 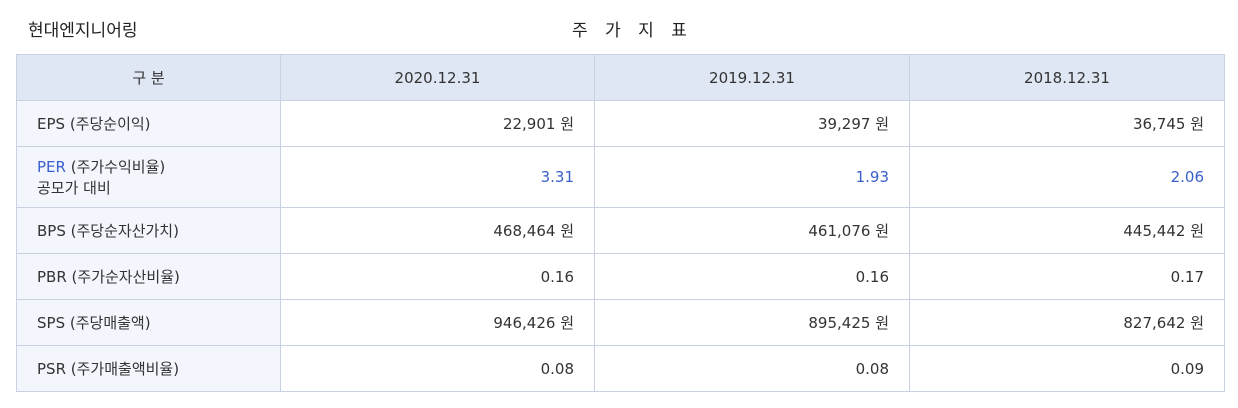 What do you see at coordinates (110, 124) in the screenshot?
I see `row-desc: (주당순이익)` at bounding box center [110, 124].